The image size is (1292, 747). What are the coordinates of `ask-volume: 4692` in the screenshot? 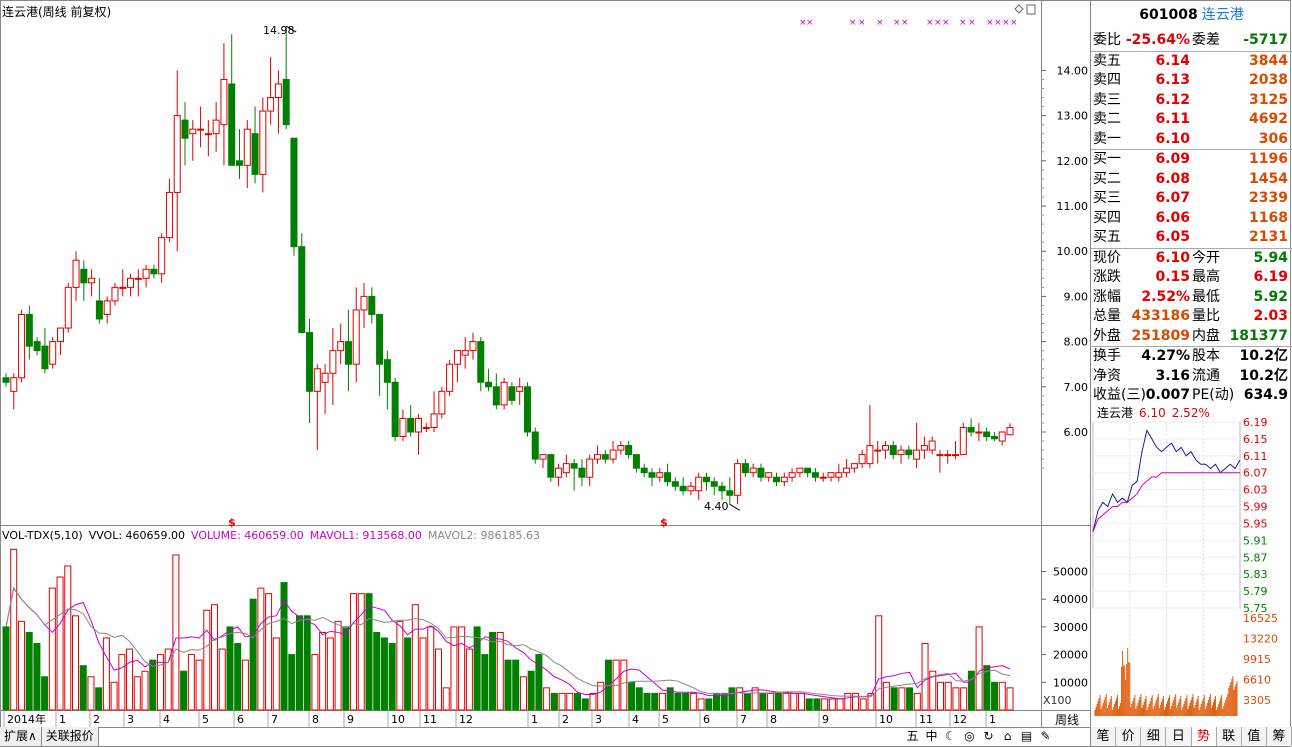 It's located at (1268, 119).